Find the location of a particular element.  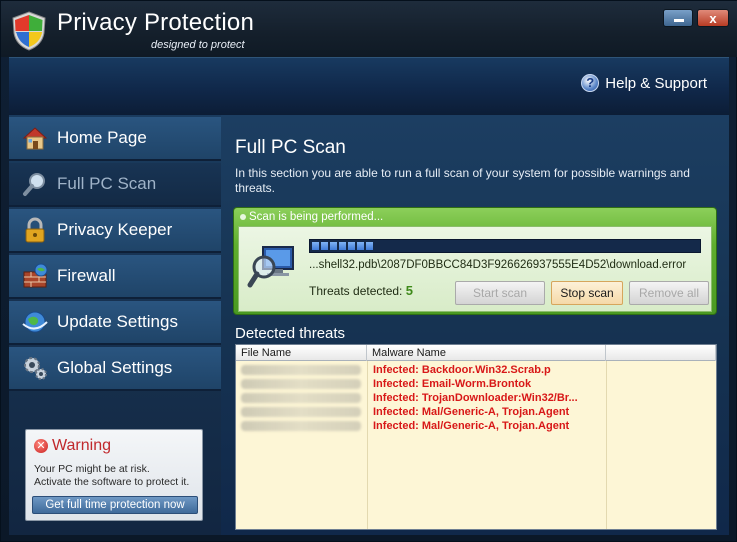

table-row: Infected: Backdoor.Win32.Scrab.p is located at coordinates (476, 370).